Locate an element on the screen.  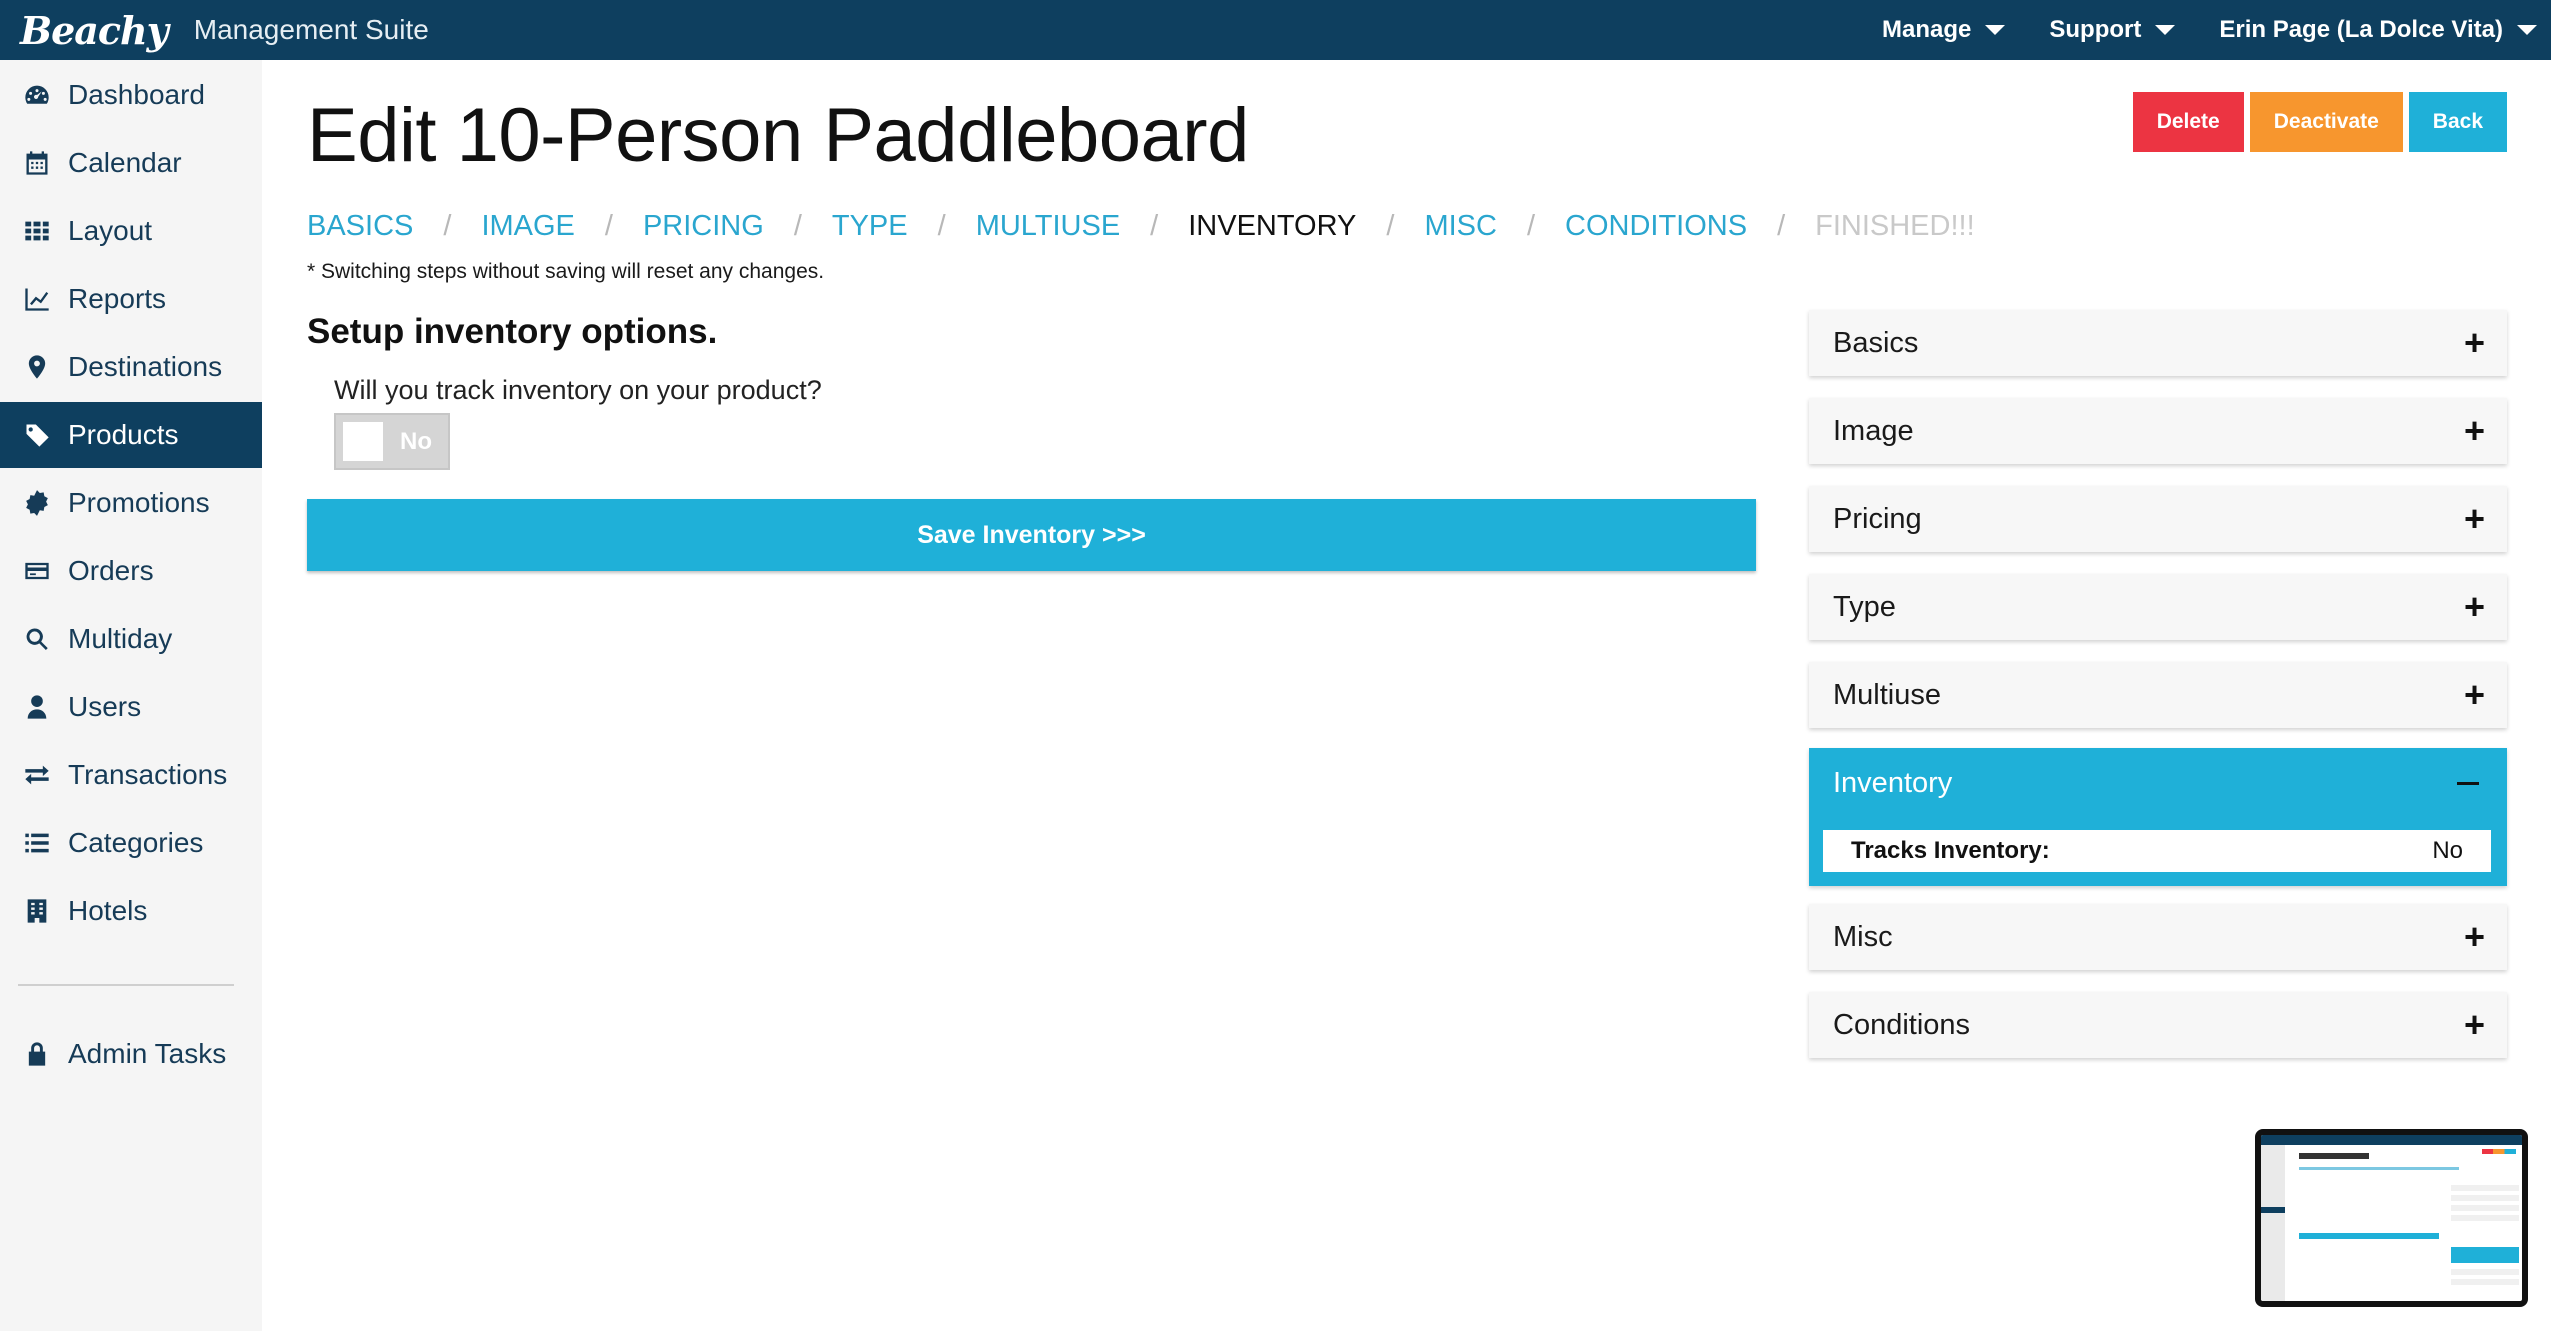
tracks-inventory-value: No is located at coordinates (2447, 850).